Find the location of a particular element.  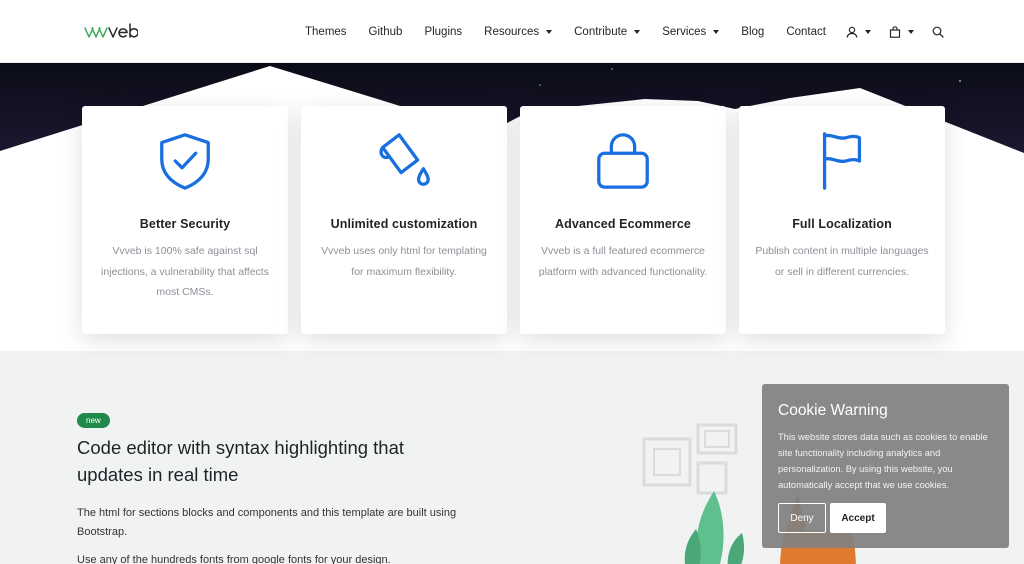

site-logo is located at coordinates (111, 32).